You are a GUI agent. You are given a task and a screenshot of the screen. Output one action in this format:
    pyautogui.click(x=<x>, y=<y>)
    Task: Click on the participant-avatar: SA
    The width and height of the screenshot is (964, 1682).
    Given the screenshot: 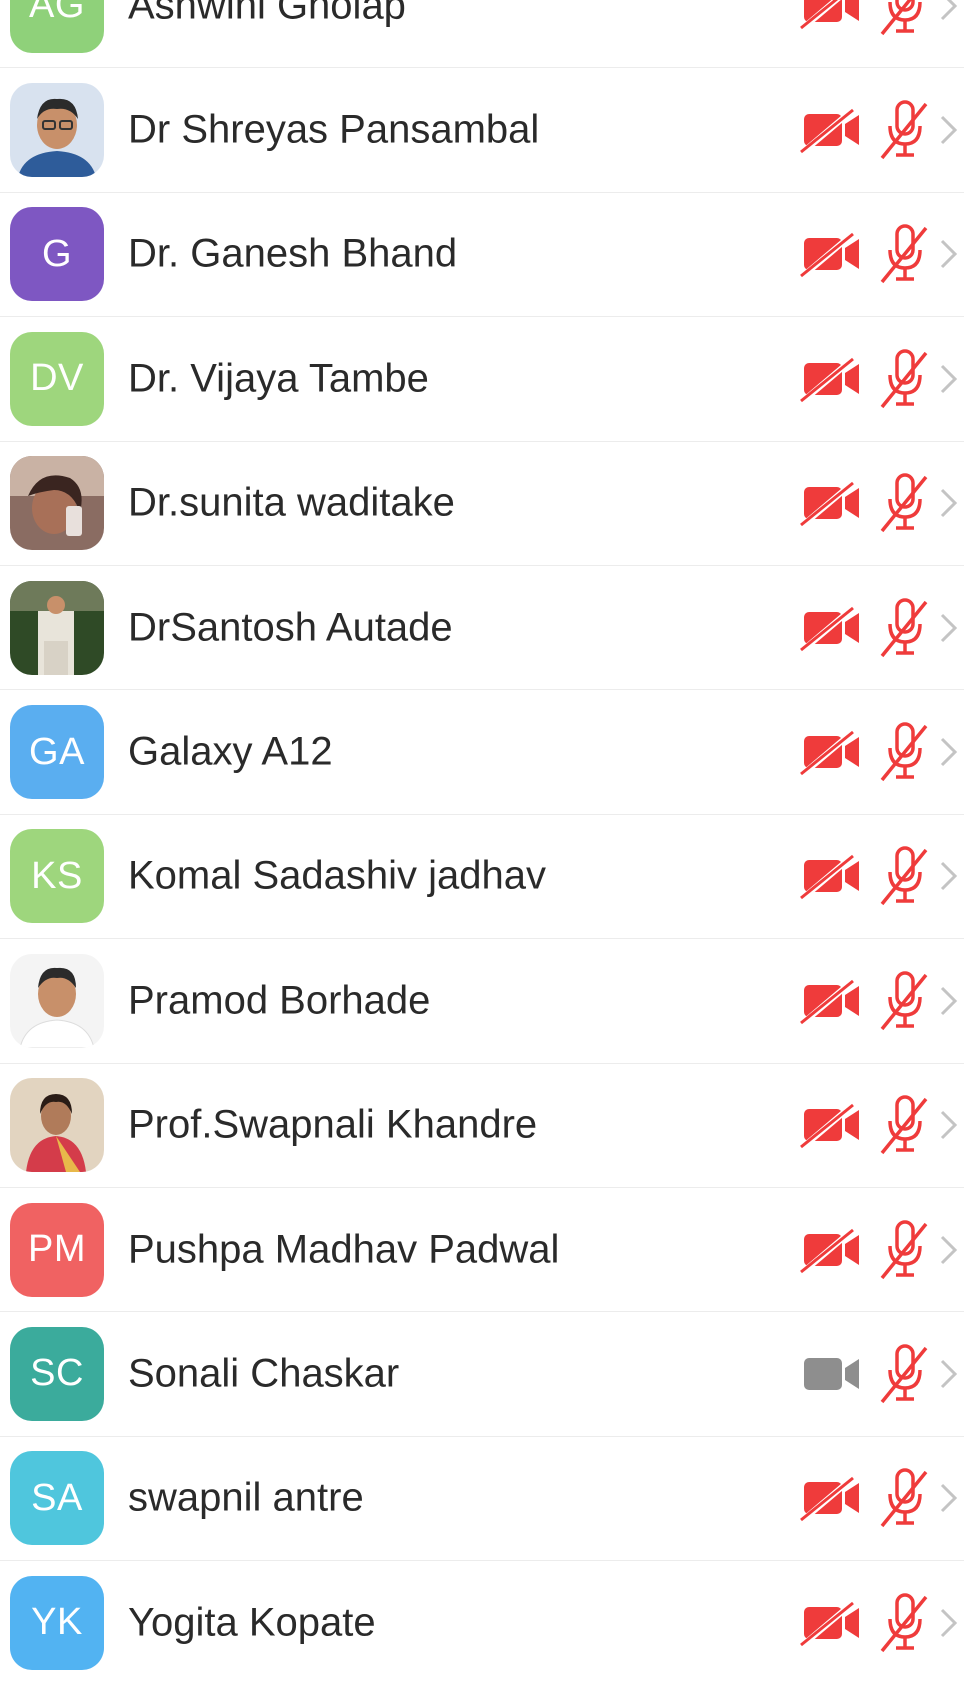 What is the action you would take?
    pyautogui.click(x=57, y=1498)
    